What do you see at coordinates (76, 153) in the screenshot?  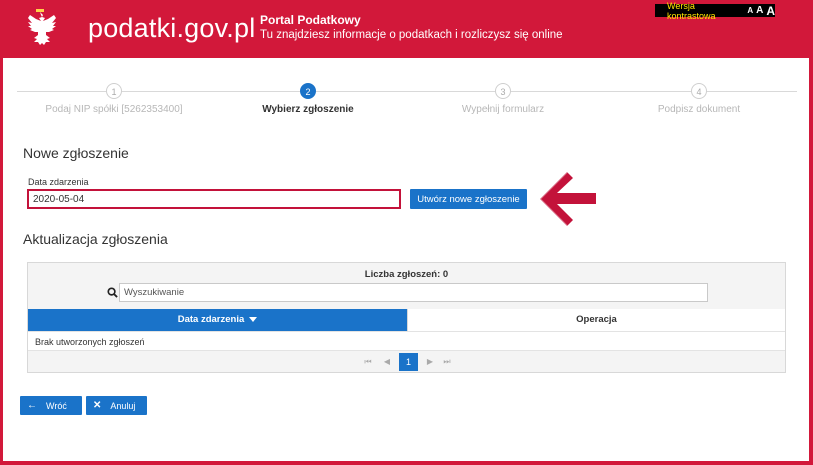 I see `new-report-title: Nowe zgłoszenie` at bounding box center [76, 153].